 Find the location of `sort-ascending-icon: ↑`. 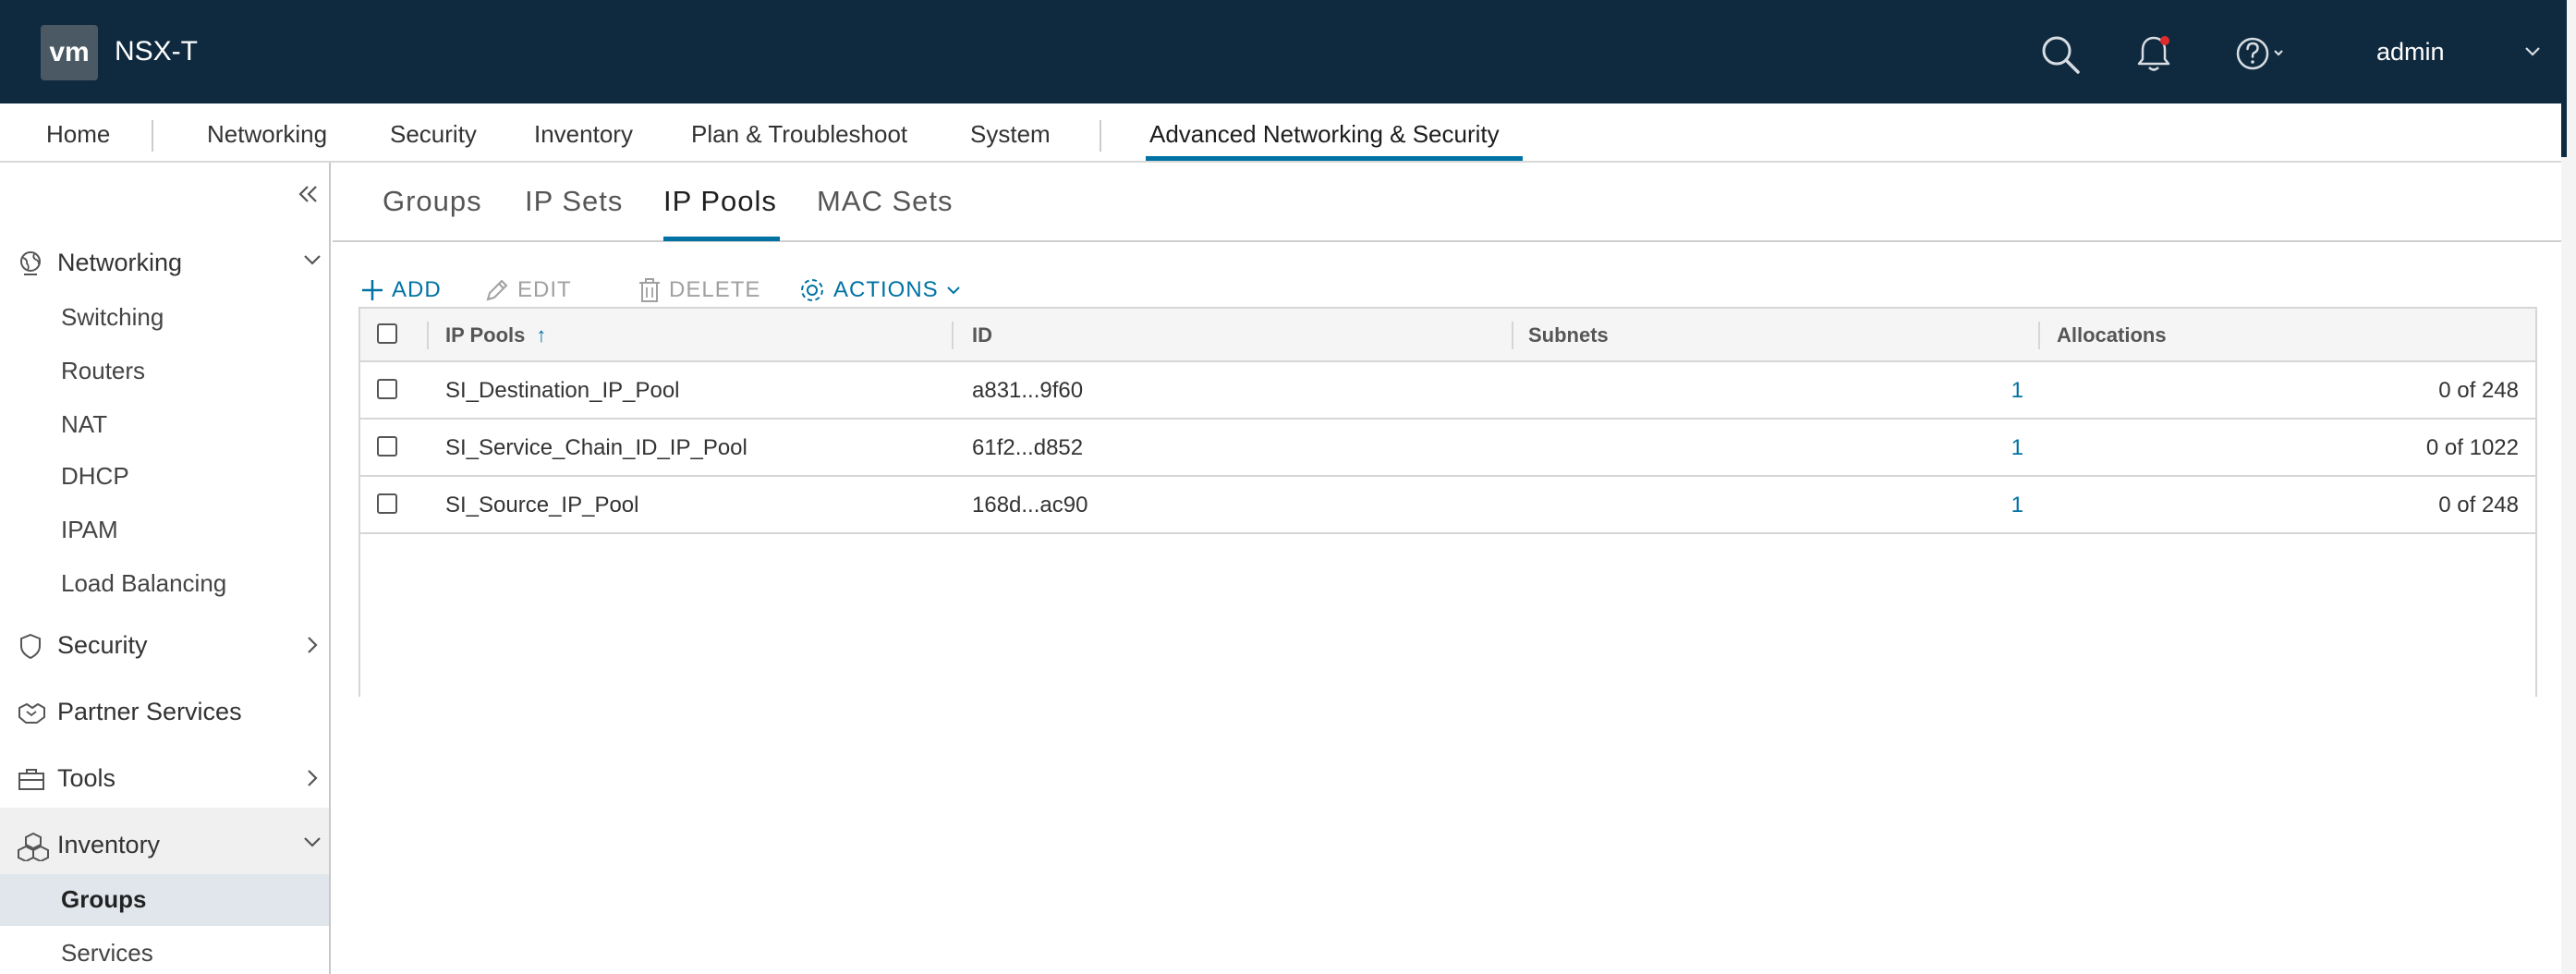

sort-ascending-icon: ↑ is located at coordinates (541, 335).